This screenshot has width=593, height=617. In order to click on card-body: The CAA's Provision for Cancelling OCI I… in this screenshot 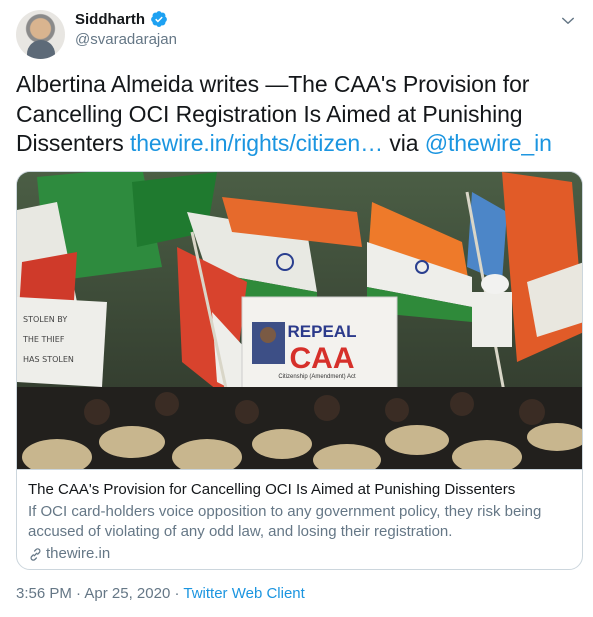, I will do `click(299, 516)`.